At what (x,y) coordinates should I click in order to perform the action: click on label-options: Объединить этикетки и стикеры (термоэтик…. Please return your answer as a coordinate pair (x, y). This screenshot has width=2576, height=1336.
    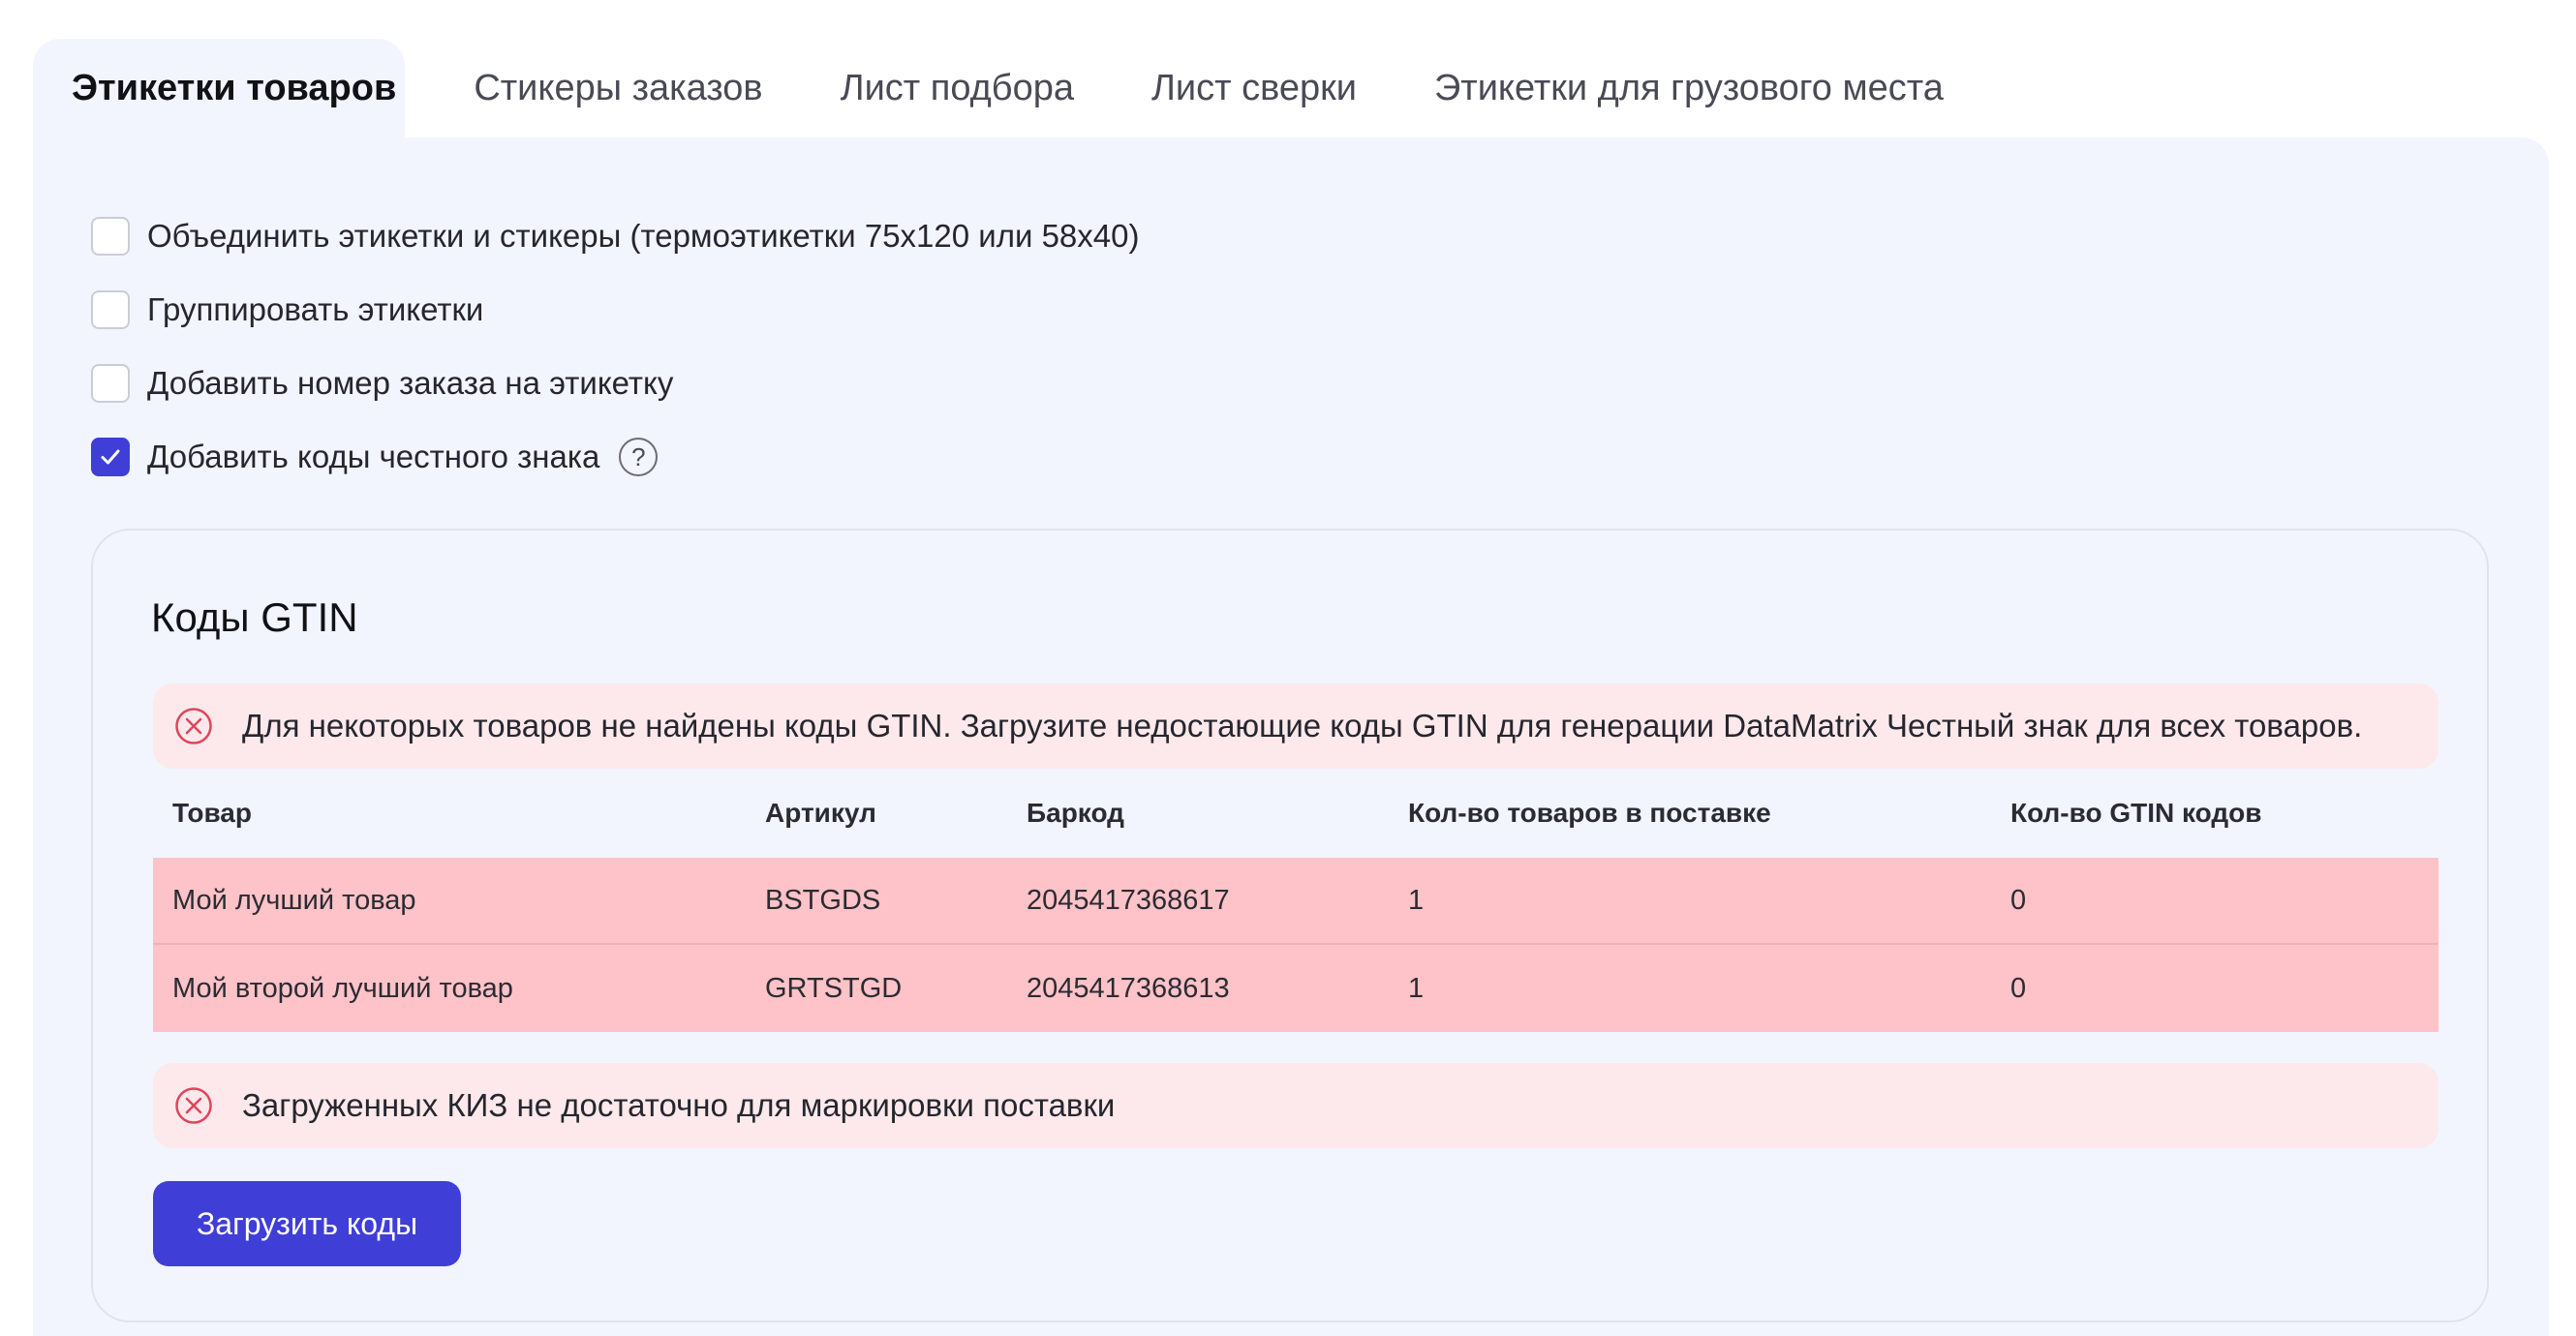
    Looking at the image, I should click on (615, 356).